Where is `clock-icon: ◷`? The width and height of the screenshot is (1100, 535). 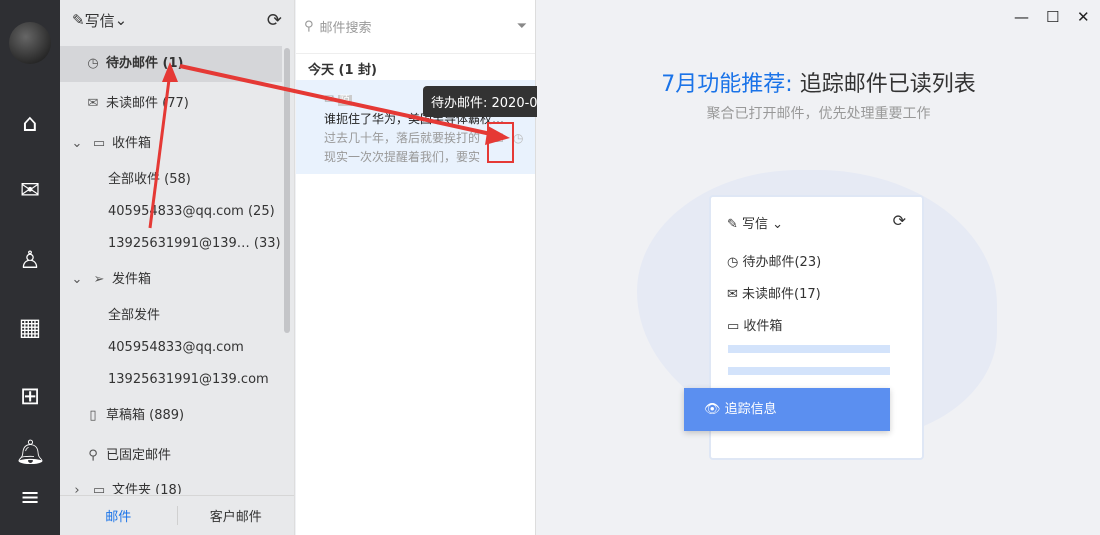
clock-icon: ◷ is located at coordinates (735, 262).